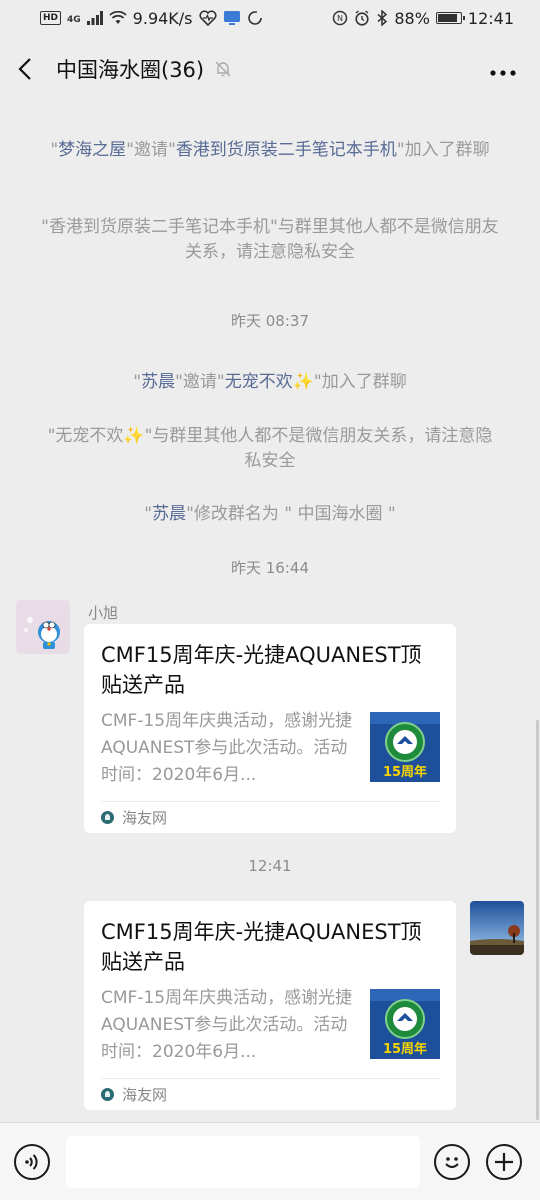 This screenshot has width=540, height=1200. I want to click on emoji-icon, so click(452, 1162).